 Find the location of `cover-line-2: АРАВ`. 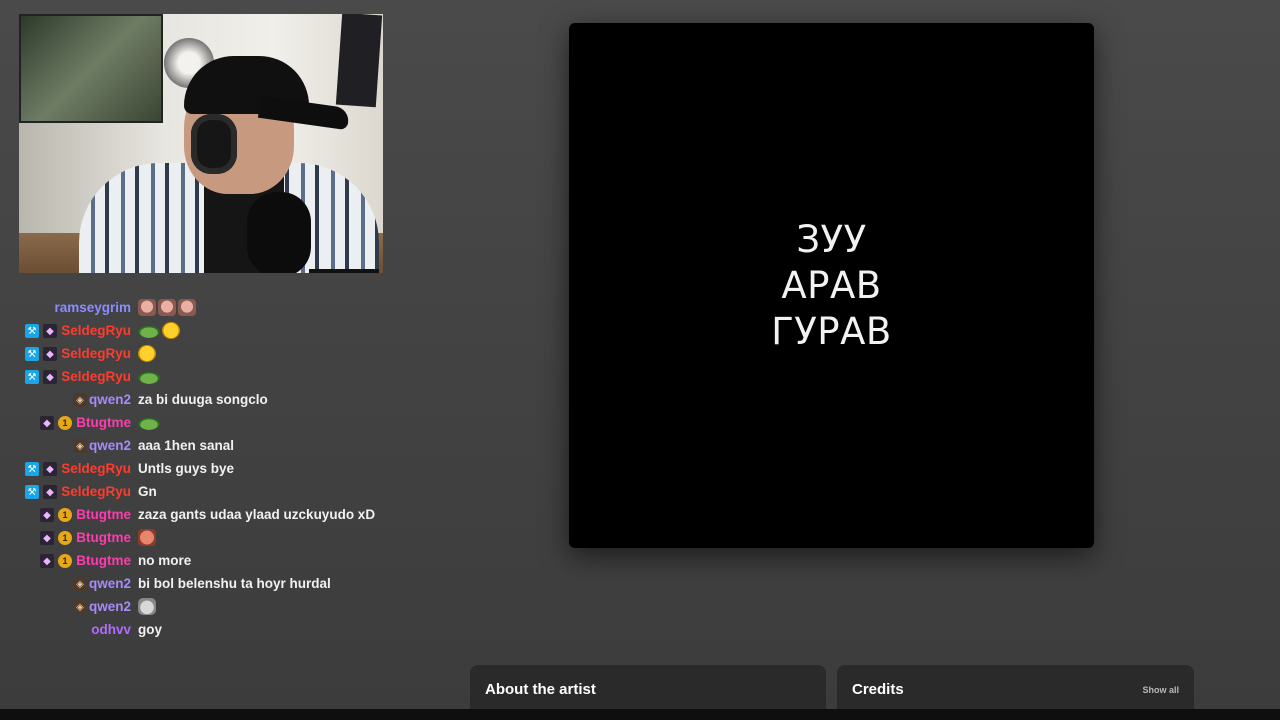

cover-line-2: АРАВ is located at coordinates (831, 285).